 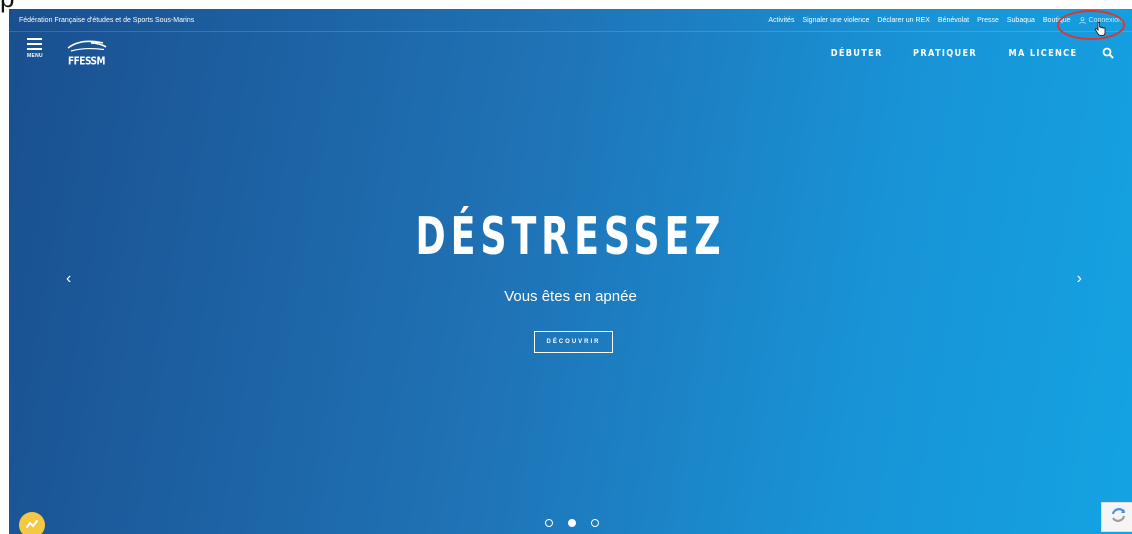 What do you see at coordinates (570, 237) in the screenshot?
I see `hero-title: DÉSTRESSEZ` at bounding box center [570, 237].